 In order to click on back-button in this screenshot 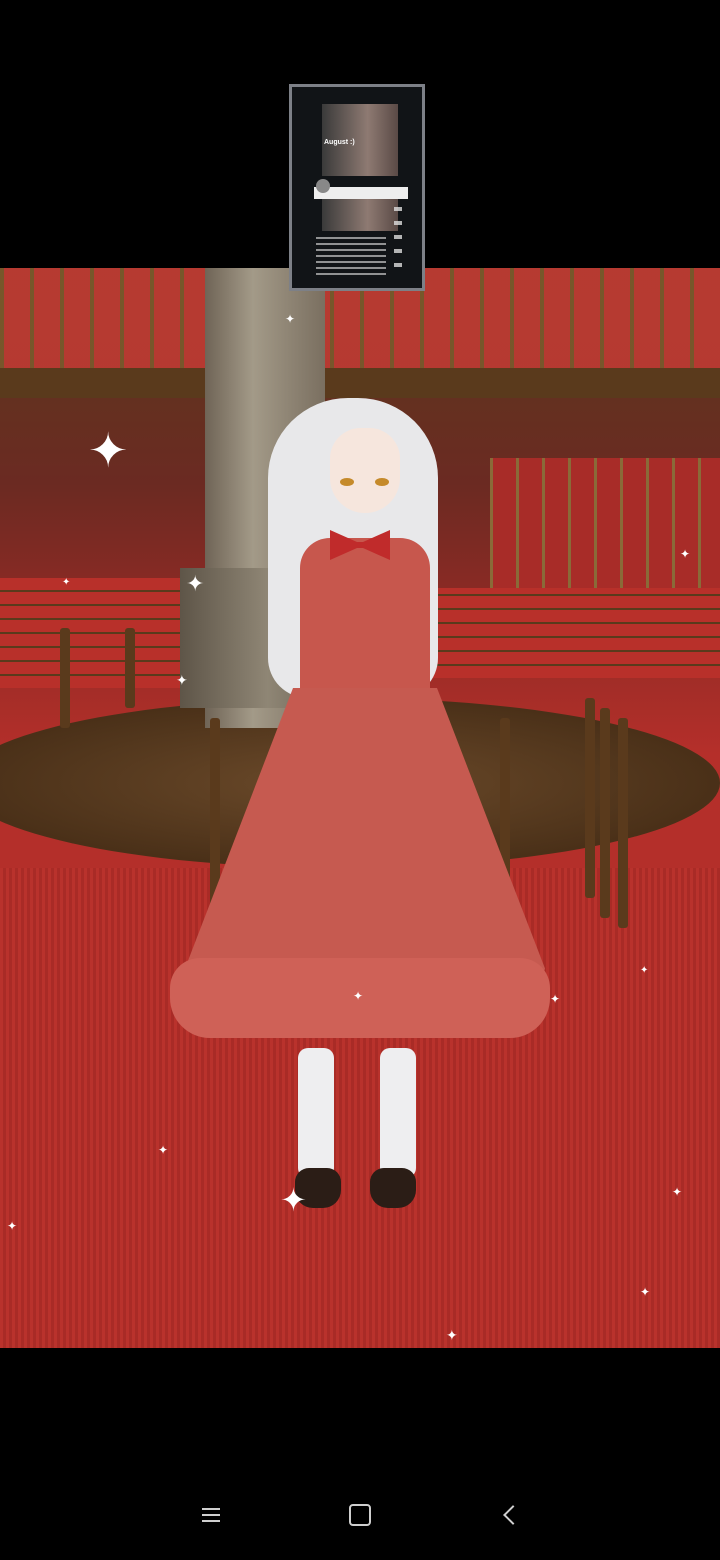, I will do `click(510, 1515)`.